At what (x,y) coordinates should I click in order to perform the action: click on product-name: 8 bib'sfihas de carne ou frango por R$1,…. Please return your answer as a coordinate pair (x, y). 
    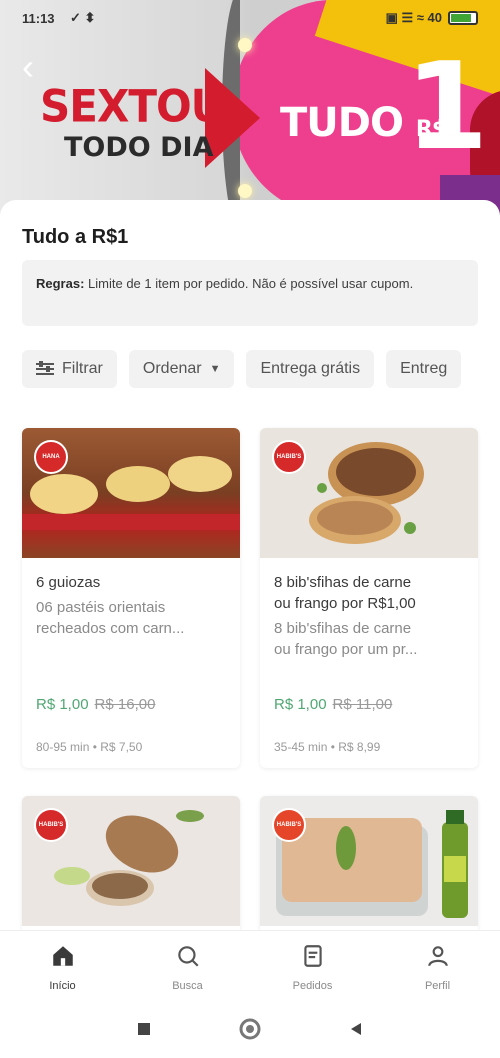
    Looking at the image, I should click on (369, 593).